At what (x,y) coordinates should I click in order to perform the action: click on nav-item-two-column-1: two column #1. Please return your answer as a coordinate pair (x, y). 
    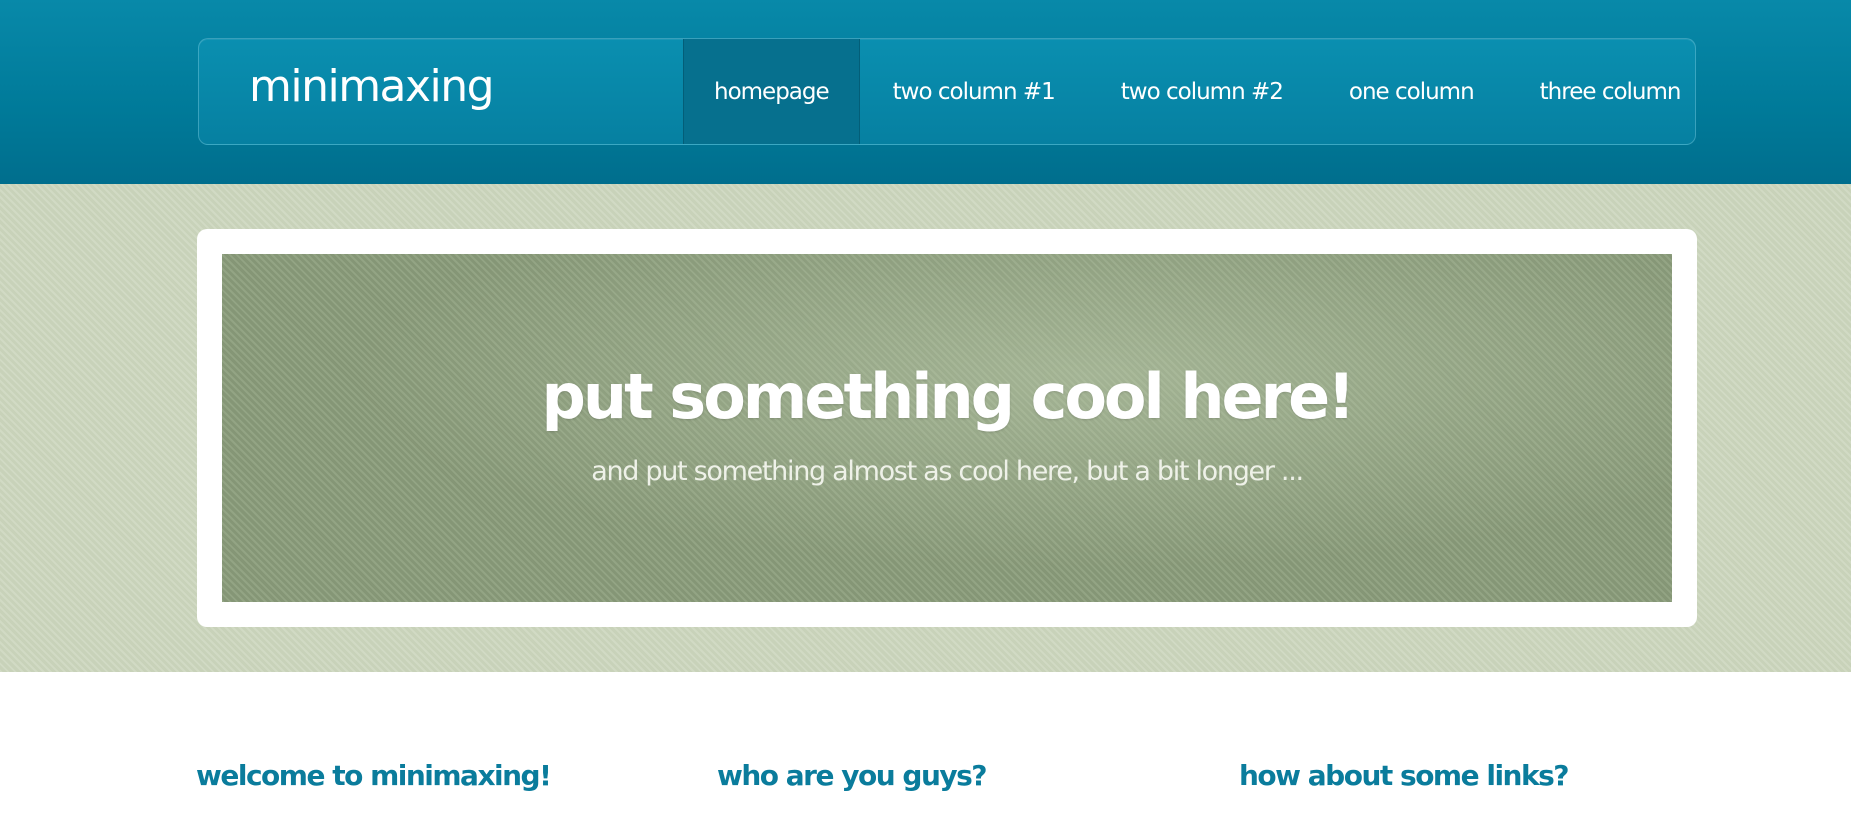
    Looking at the image, I should click on (974, 91).